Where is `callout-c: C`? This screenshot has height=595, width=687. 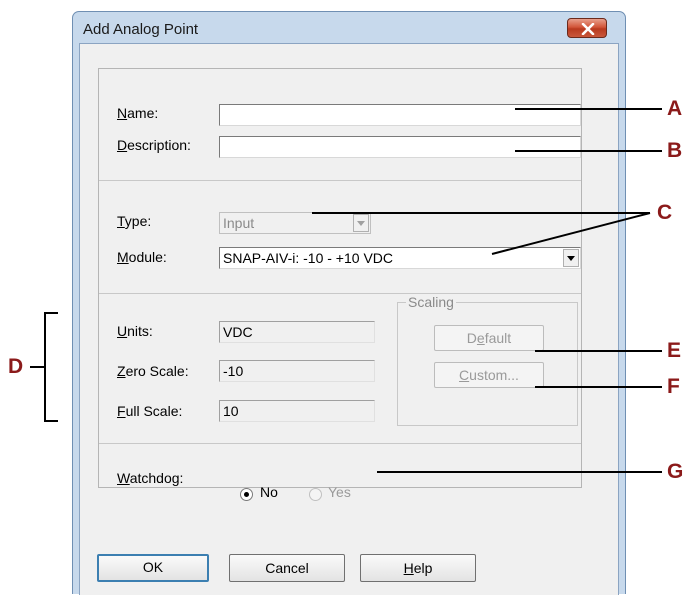 callout-c: C is located at coordinates (665, 212).